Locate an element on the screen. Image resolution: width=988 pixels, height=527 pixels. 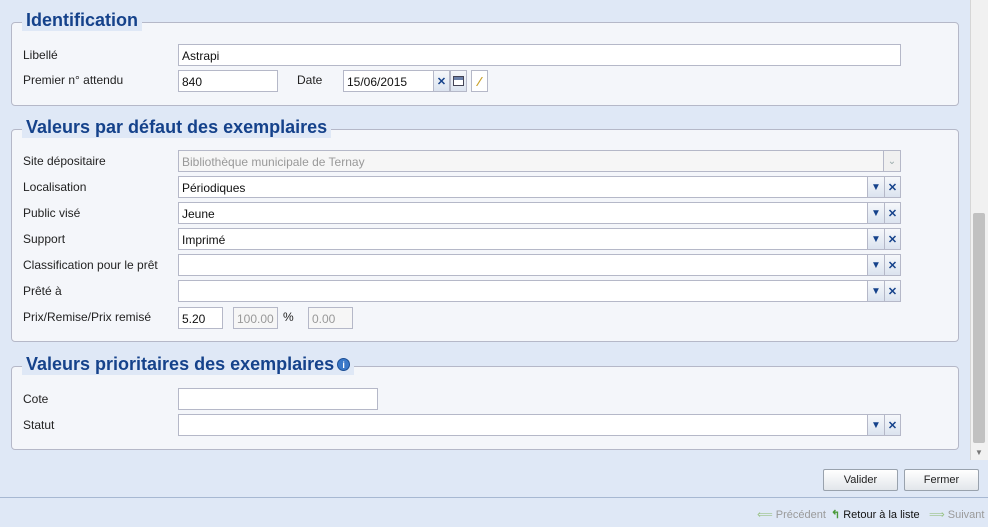
prete-clear-button: ✕ is located at coordinates (892, 291).